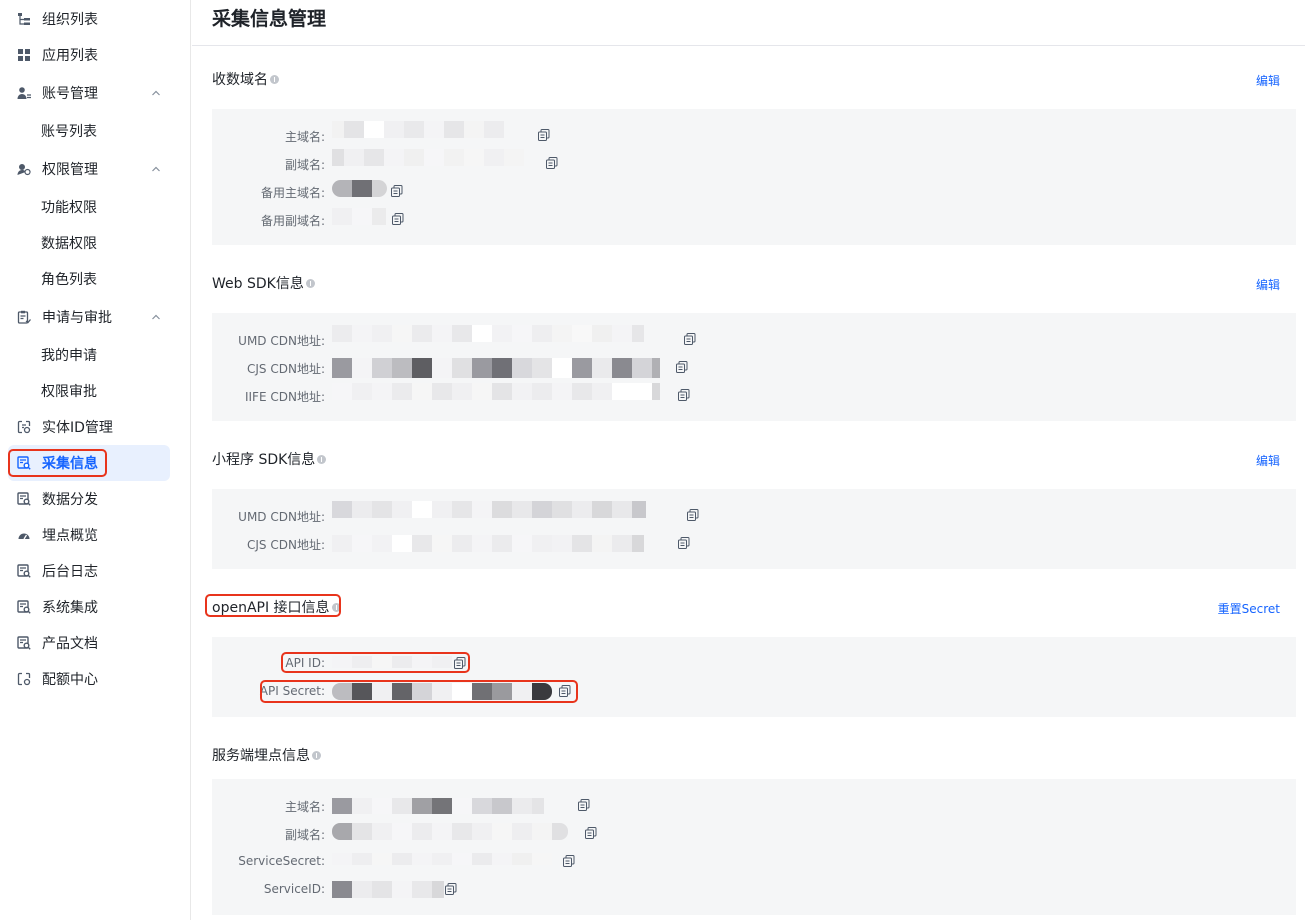 Image resolution: width=1305 pixels, height=920 pixels. I want to click on section-title-domain: 收数域名, so click(245, 79).